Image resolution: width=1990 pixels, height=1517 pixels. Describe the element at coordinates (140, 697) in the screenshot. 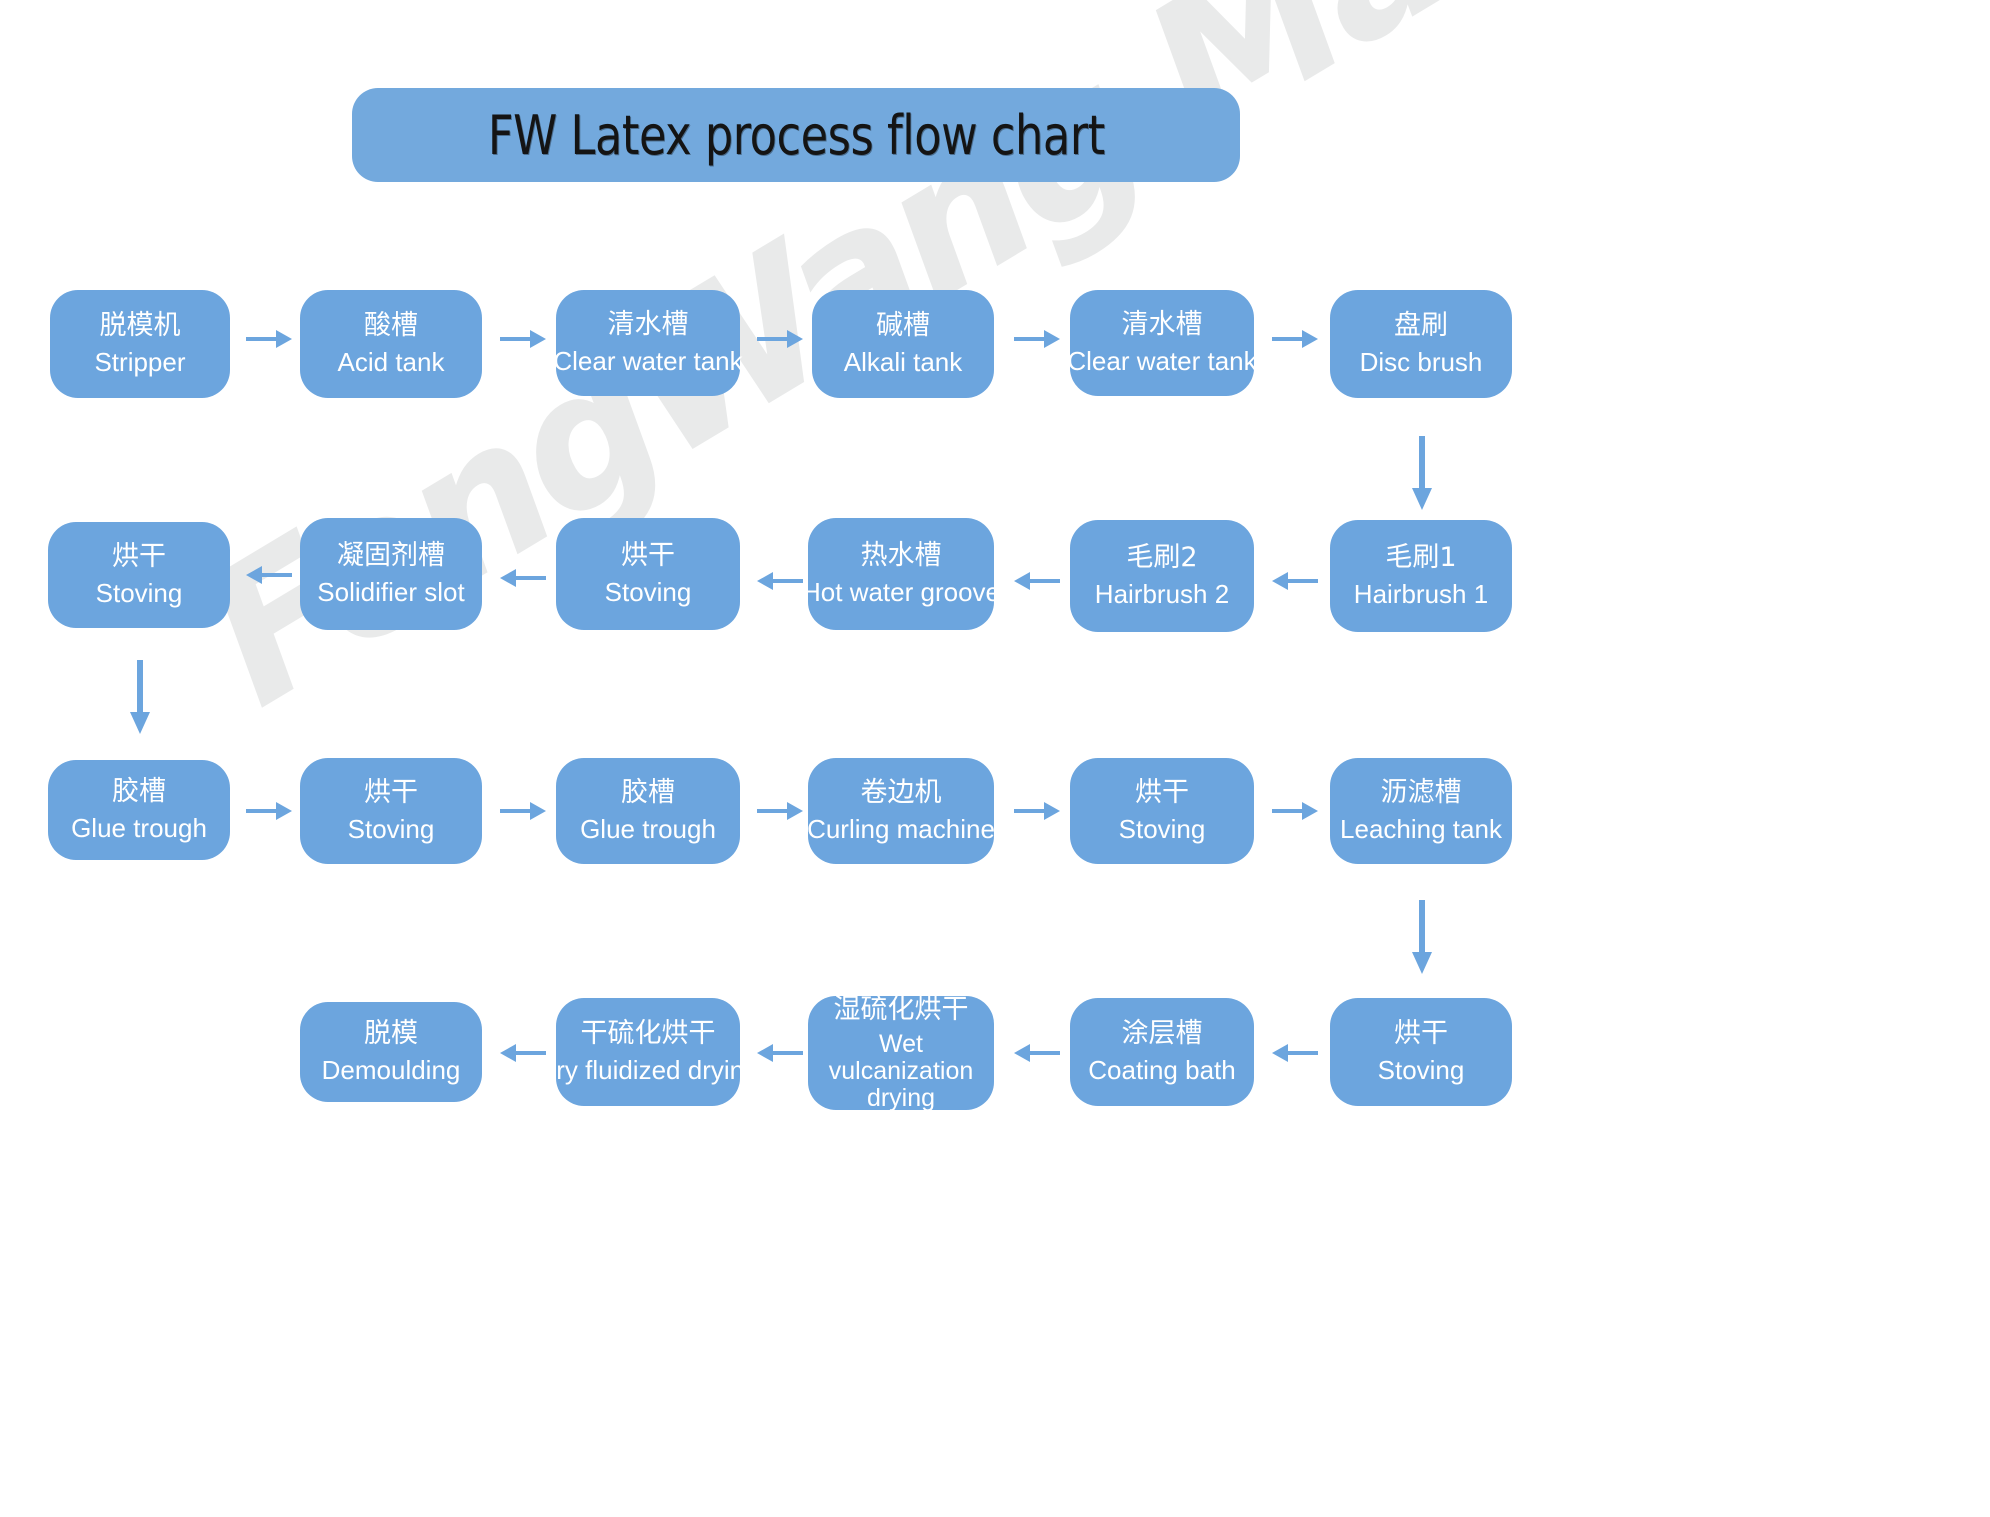

I see `arrow-down-r2-r3` at that location.